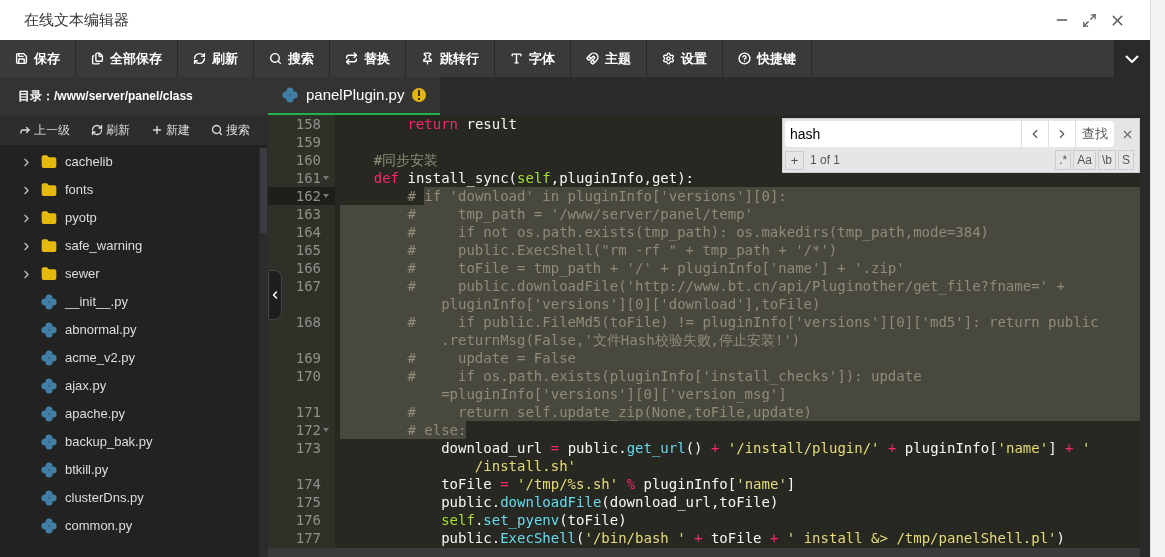 This screenshot has width=1165, height=557. I want to click on file-tree-item: btkill.py, so click(129, 470).